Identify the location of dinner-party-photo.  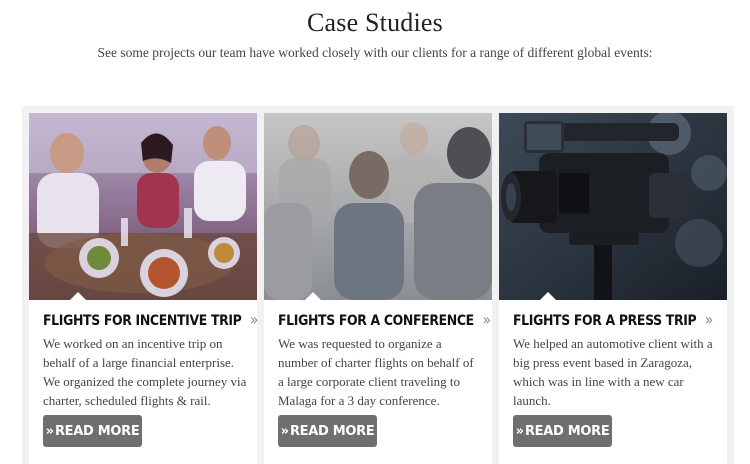
(143, 206).